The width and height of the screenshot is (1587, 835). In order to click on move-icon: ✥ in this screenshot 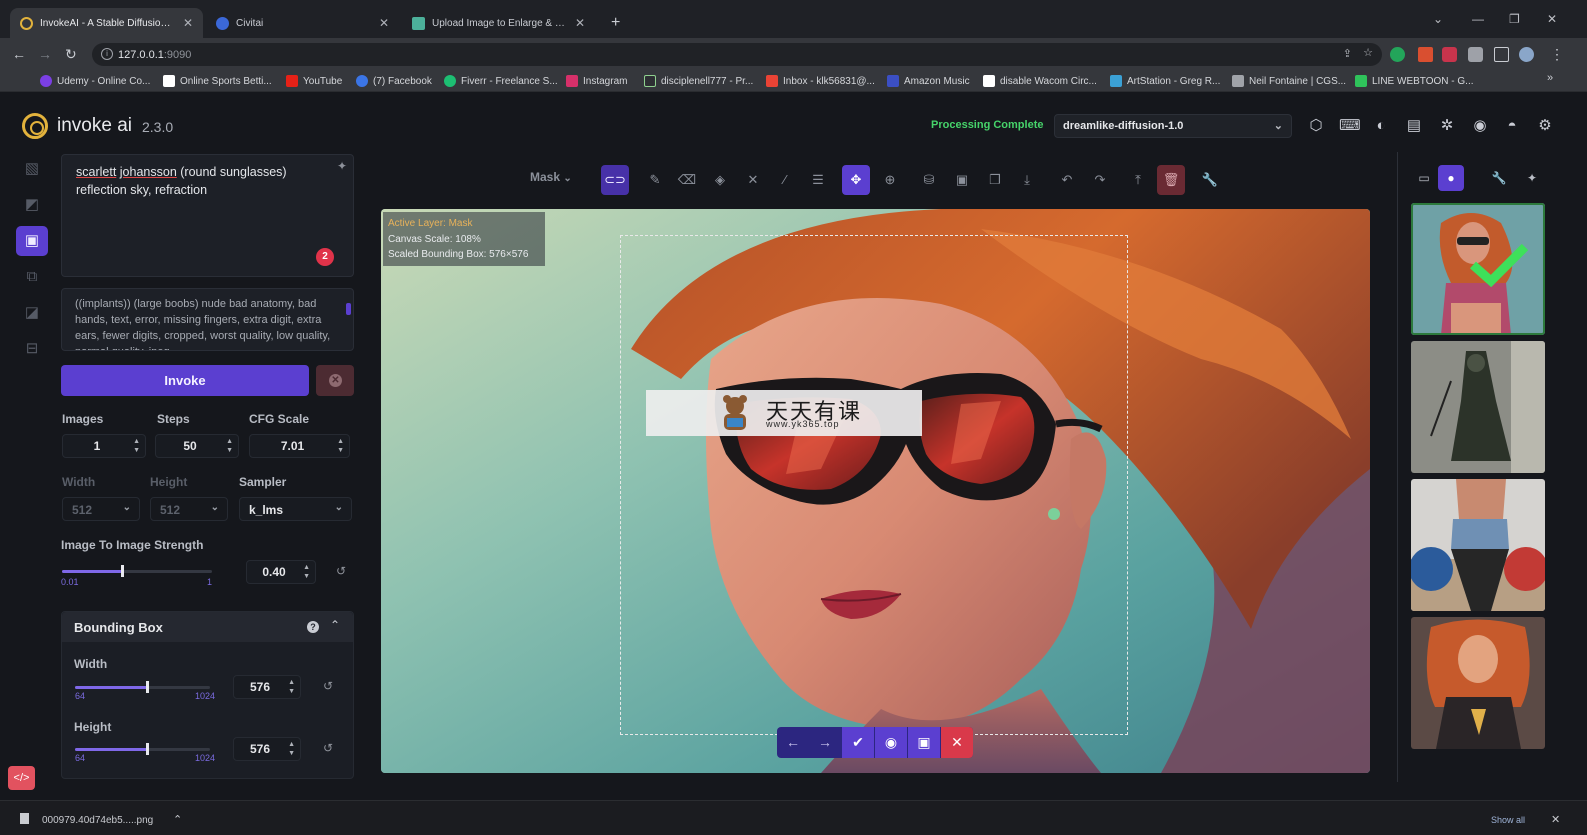, I will do `click(856, 180)`.